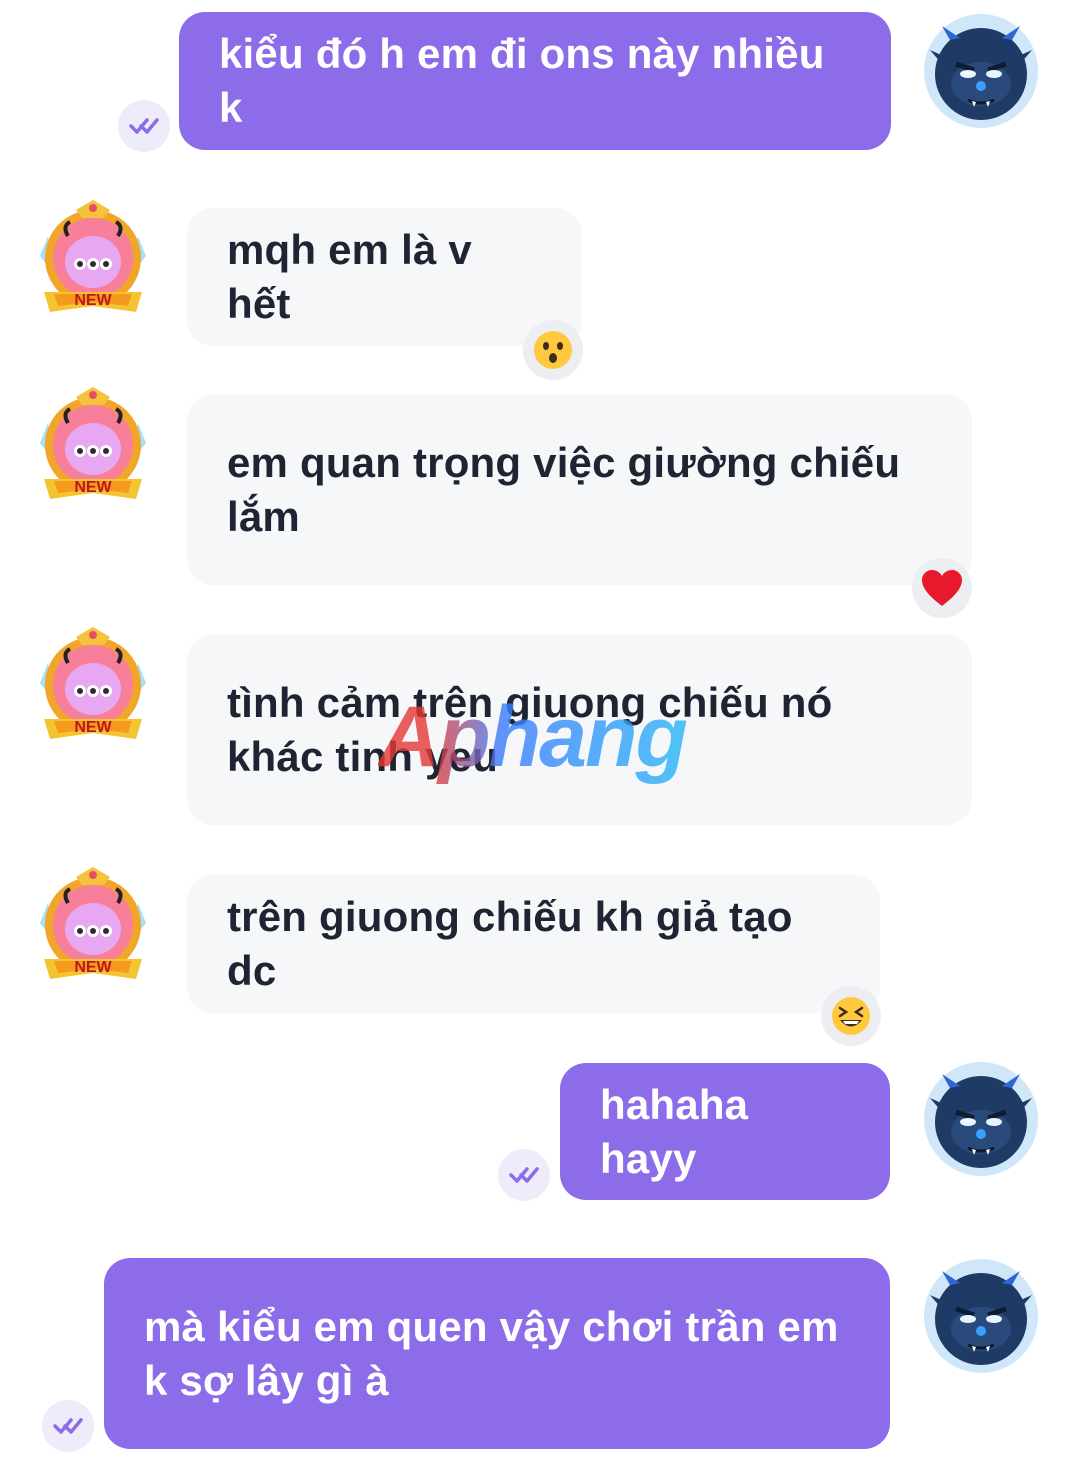 This screenshot has height=1464, width=1080. I want to click on red-heart-icon, so click(942, 588).